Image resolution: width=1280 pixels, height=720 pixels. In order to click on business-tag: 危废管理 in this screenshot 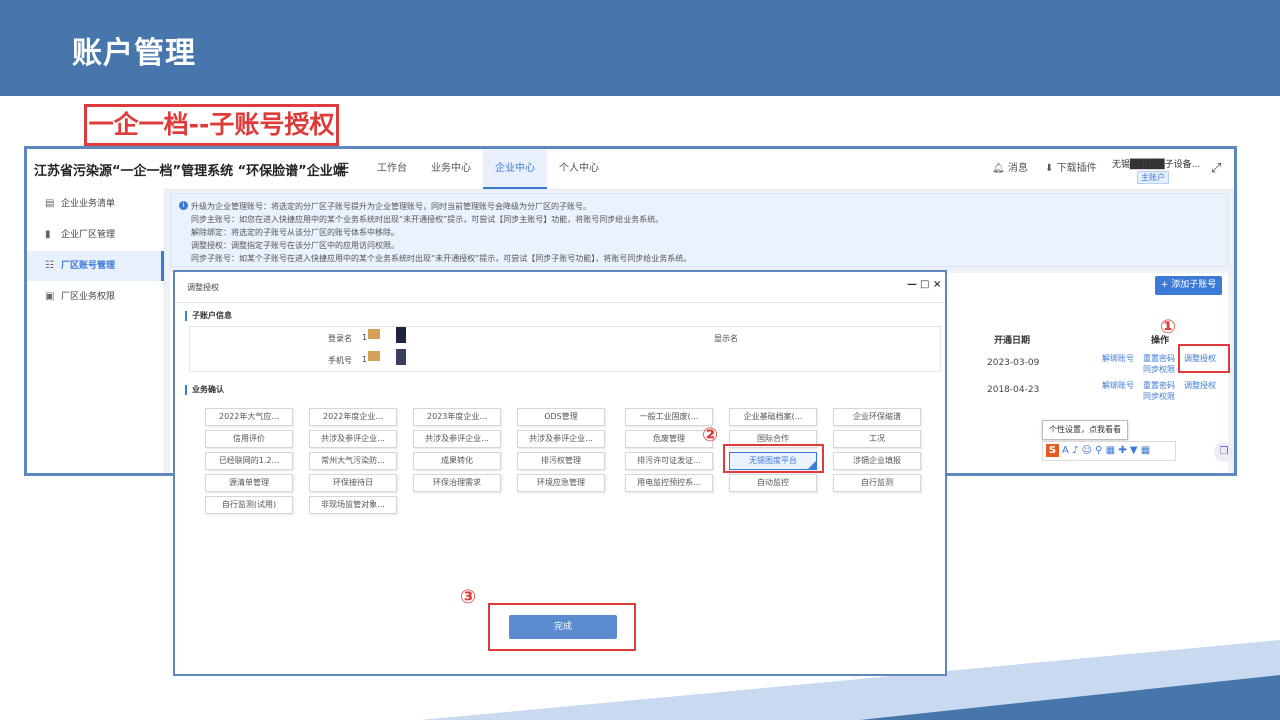, I will do `click(669, 439)`.